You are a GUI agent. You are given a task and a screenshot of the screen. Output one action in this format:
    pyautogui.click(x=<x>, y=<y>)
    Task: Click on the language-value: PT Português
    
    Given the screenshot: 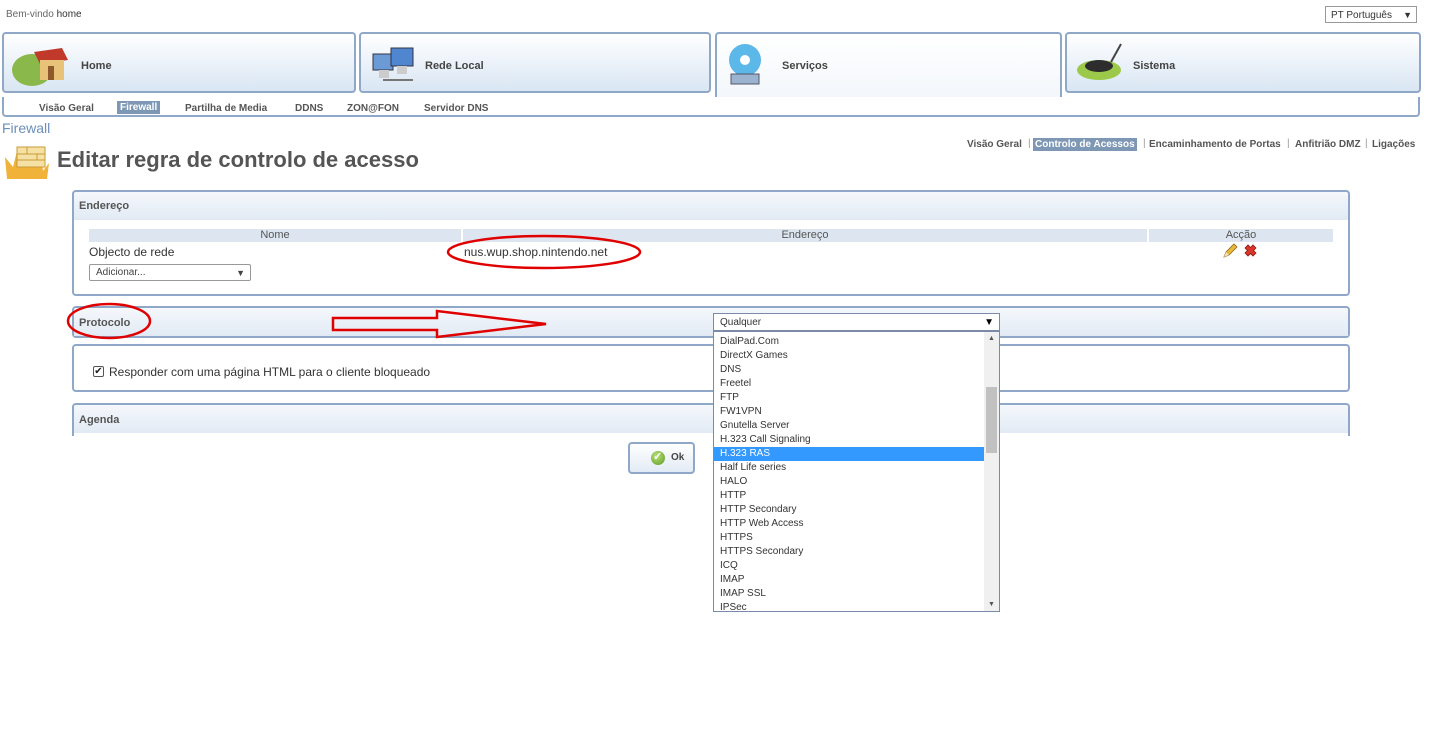 What is the action you would take?
    pyautogui.click(x=1361, y=15)
    